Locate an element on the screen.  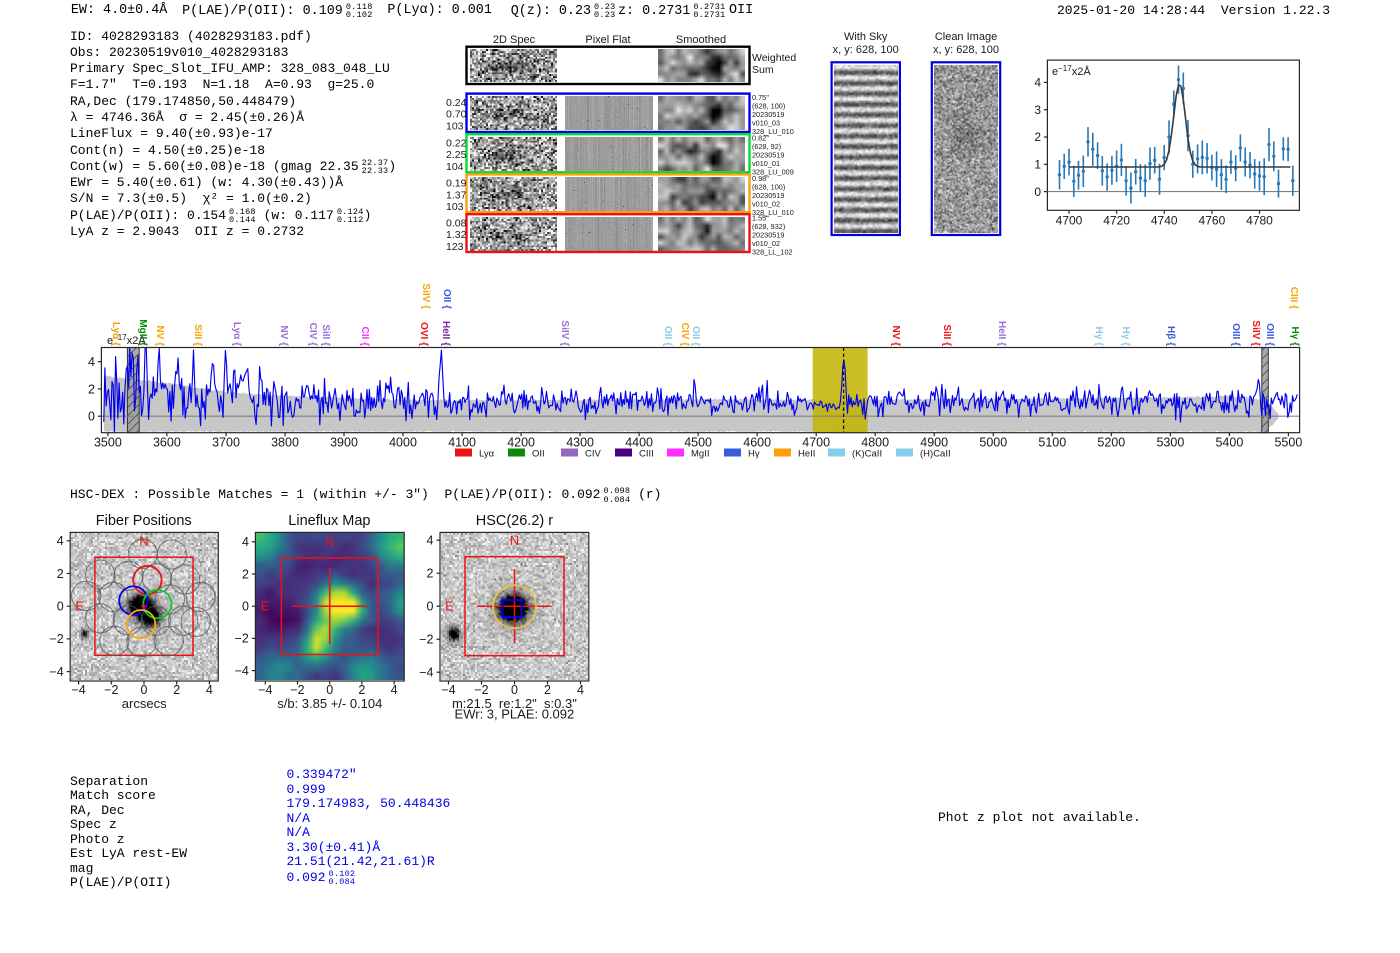
svg-text: 0.22 is located at coordinates (456, 143).